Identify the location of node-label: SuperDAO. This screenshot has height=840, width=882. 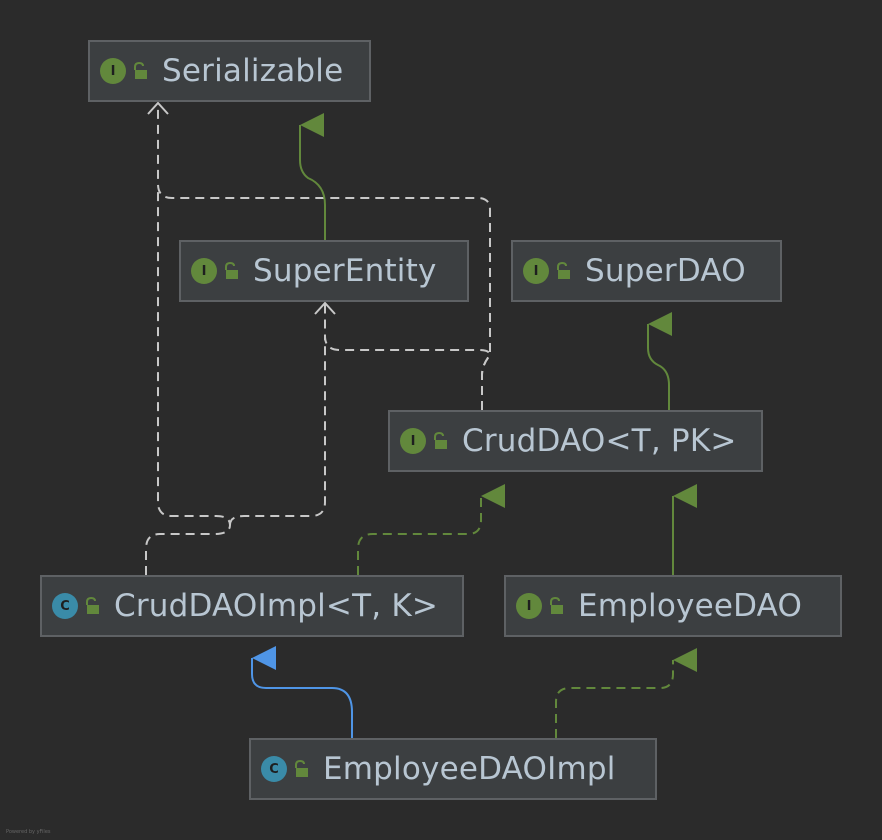
(665, 271).